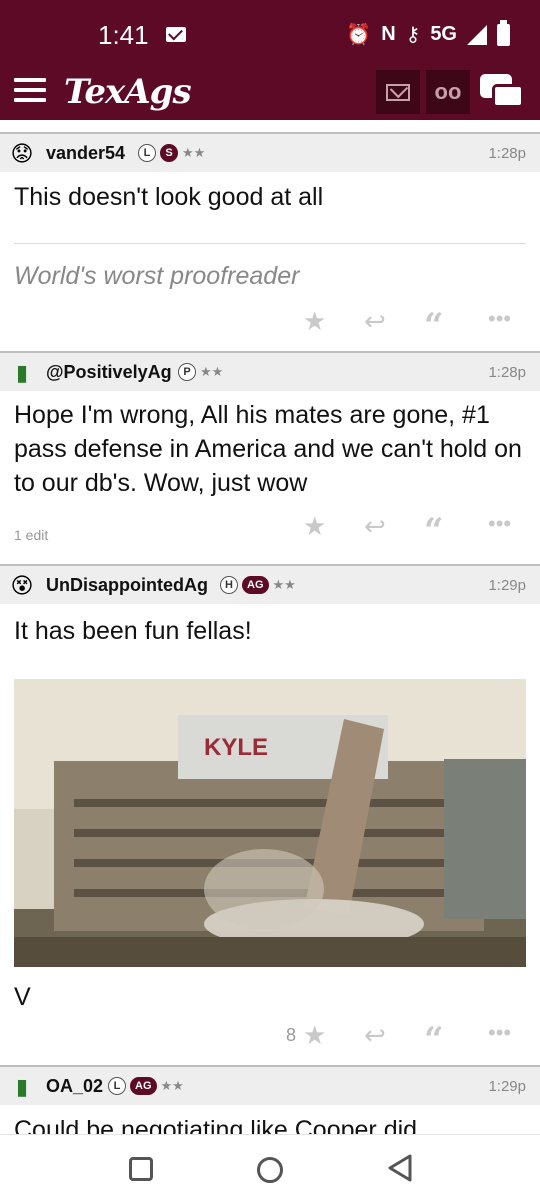  I want to click on back-icon, so click(400, 1170).